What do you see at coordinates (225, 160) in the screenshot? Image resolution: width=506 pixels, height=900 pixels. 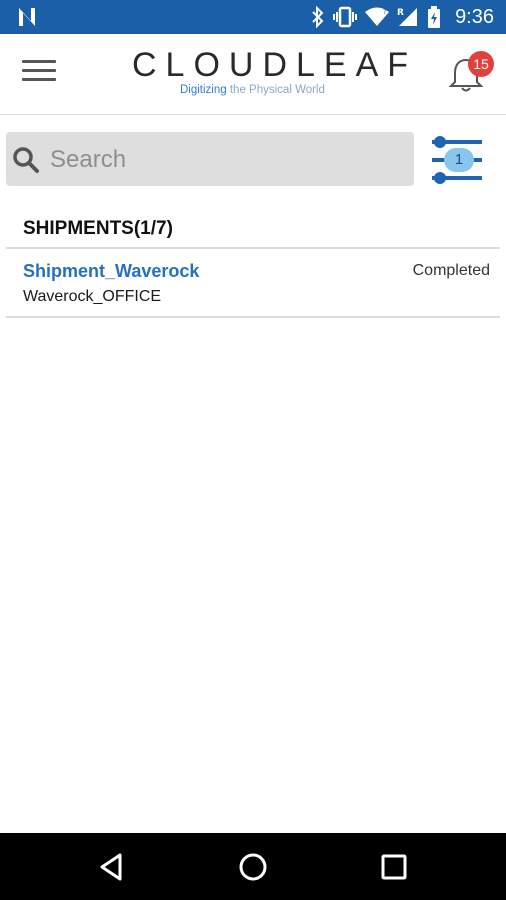 I see `search-input` at bounding box center [225, 160].